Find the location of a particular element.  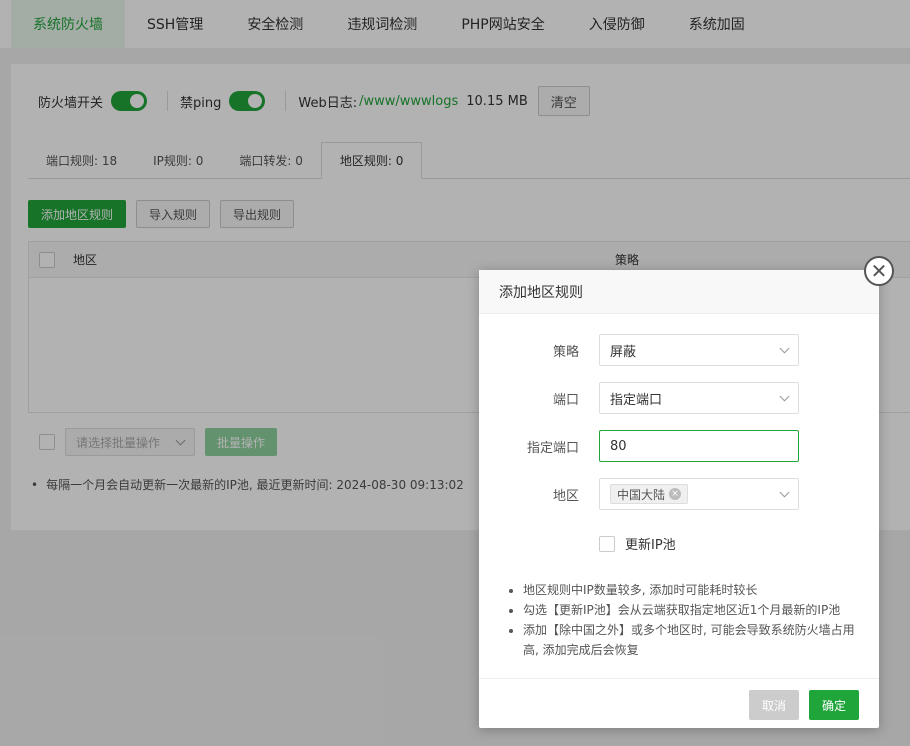

close-icon: × is located at coordinates (675, 494).